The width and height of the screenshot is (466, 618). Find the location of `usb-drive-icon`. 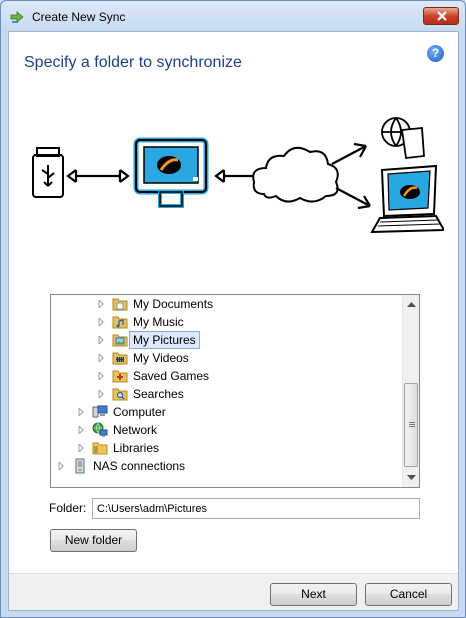

usb-drive-icon is located at coordinates (48, 172).